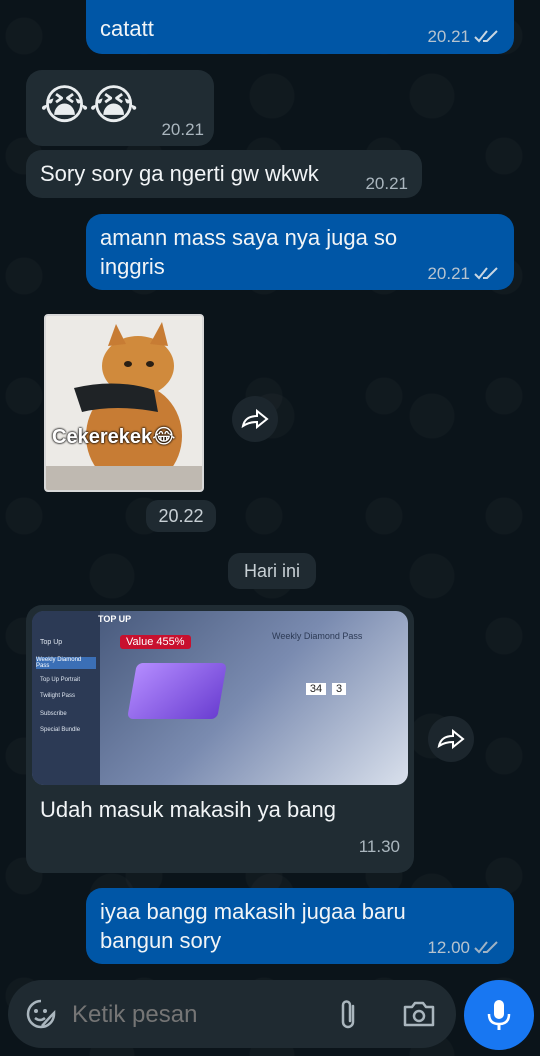 This screenshot has height=1056, width=540. I want to click on voice-record-button, so click(499, 1015).